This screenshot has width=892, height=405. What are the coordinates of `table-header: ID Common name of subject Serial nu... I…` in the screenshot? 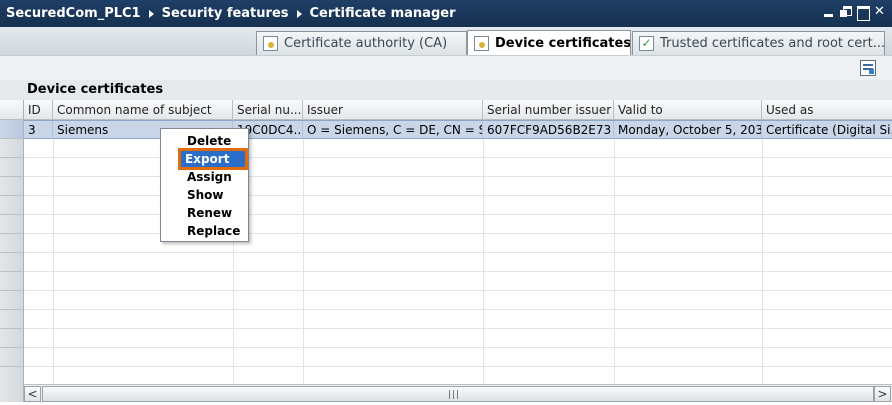 It's located at (446, 110).